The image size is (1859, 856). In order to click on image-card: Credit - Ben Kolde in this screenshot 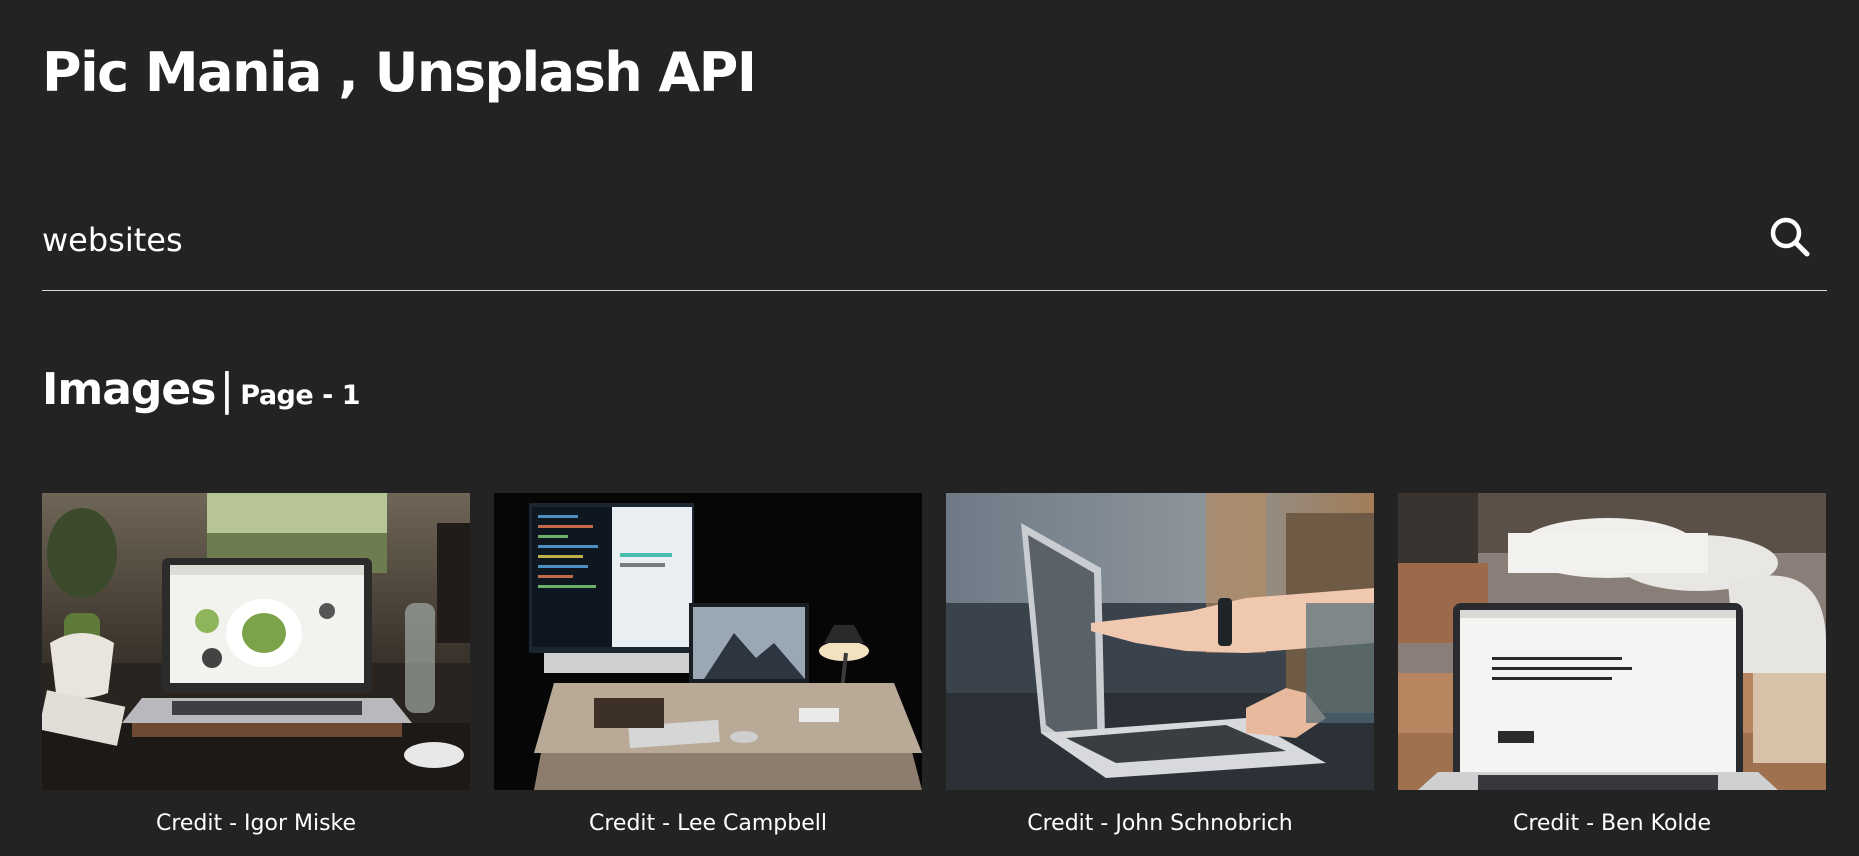, I will do `click(1612, 666)`.